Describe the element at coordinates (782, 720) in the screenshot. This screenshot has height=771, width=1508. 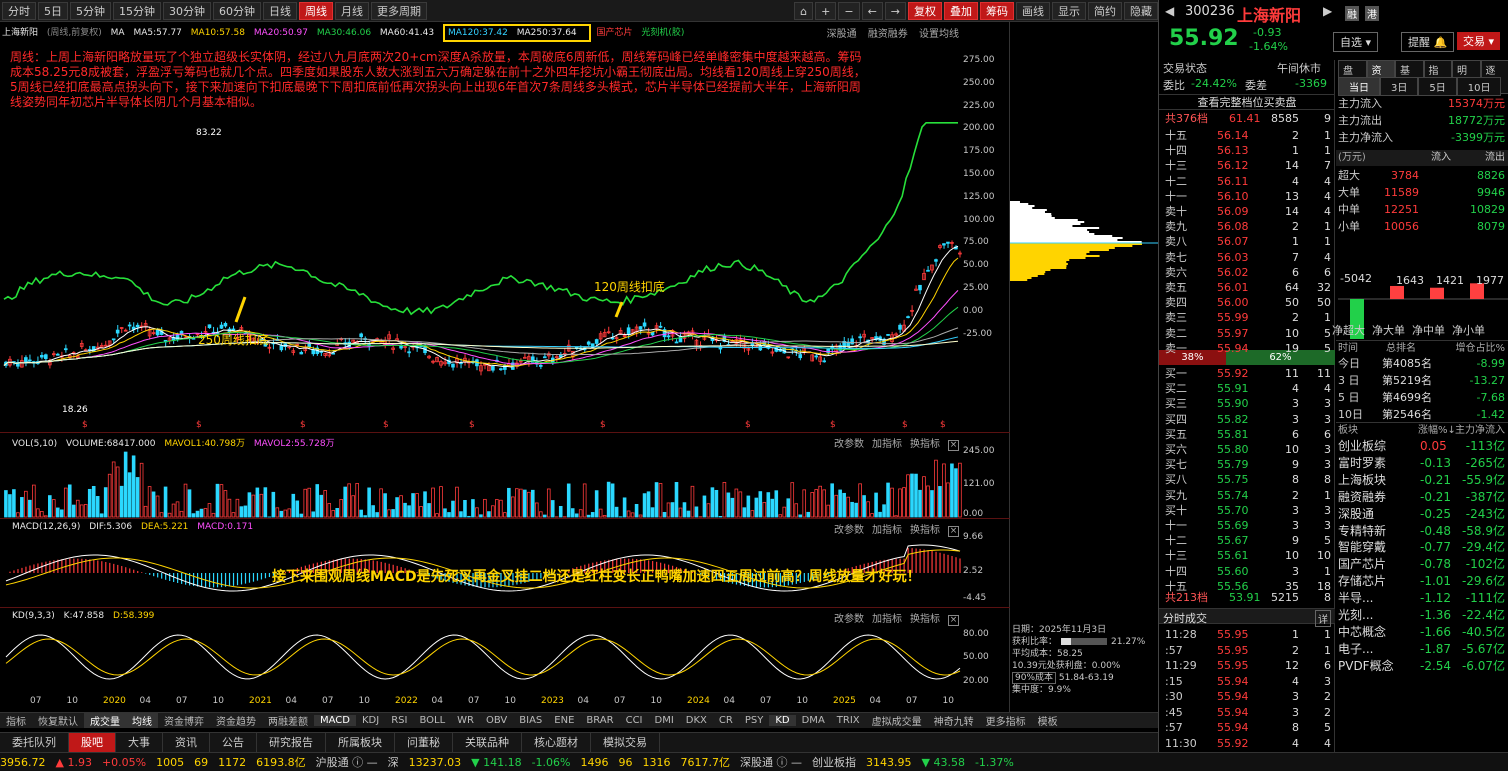
I see `indicator-tab: KD` at that location.